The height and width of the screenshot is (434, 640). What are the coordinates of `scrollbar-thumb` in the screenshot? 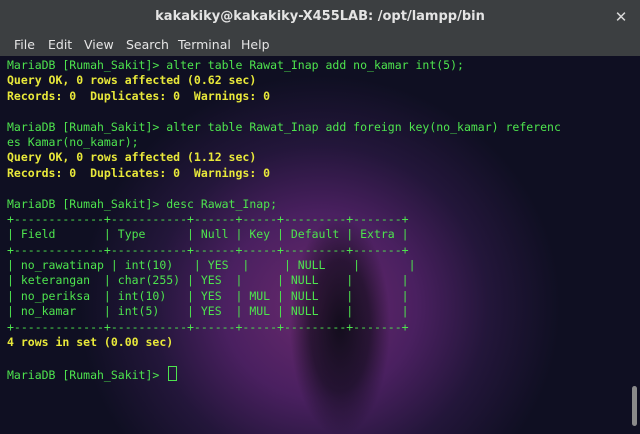 It's located at (634, 406).